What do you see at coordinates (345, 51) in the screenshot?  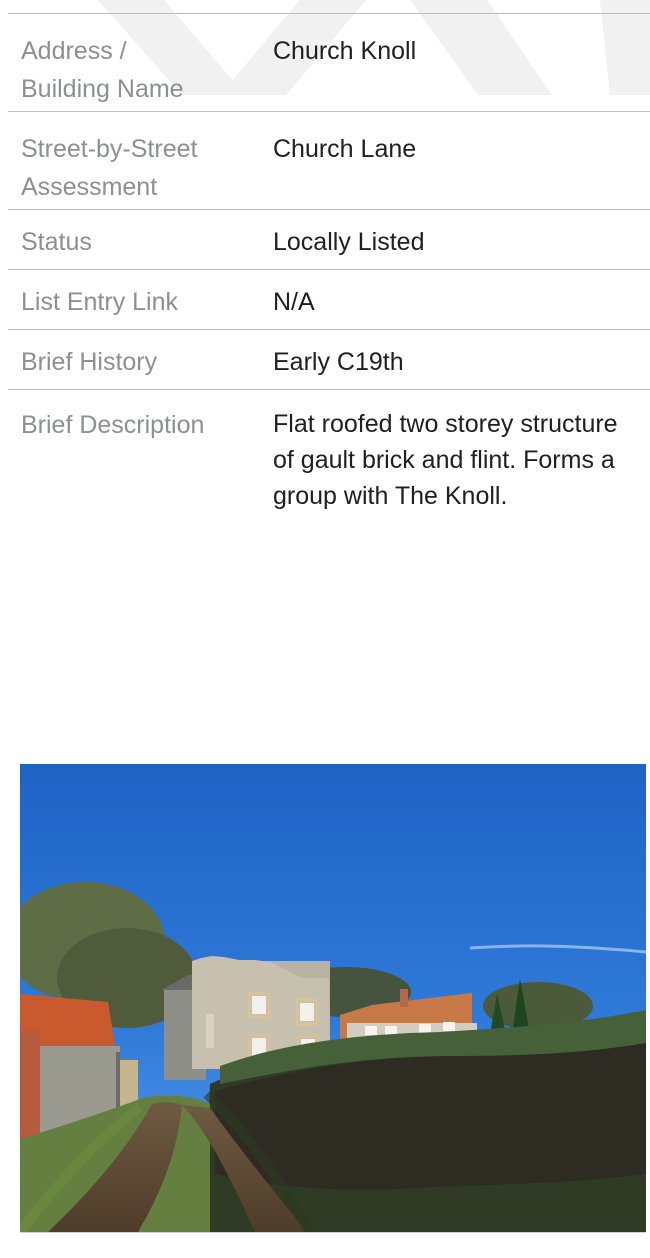 I see `address-value: Church Knoll` at bounding box center [345, 51].